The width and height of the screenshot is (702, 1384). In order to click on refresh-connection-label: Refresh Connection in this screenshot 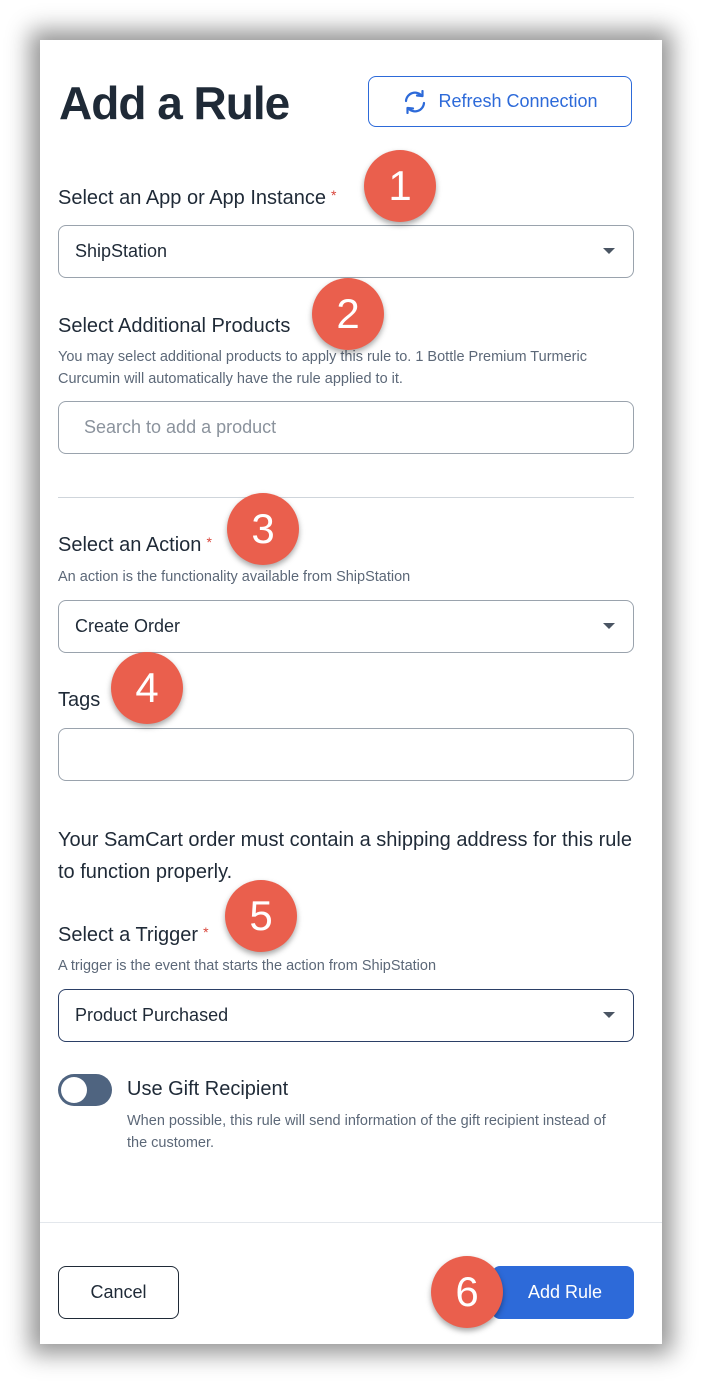, I will do `click(518, 101)`.